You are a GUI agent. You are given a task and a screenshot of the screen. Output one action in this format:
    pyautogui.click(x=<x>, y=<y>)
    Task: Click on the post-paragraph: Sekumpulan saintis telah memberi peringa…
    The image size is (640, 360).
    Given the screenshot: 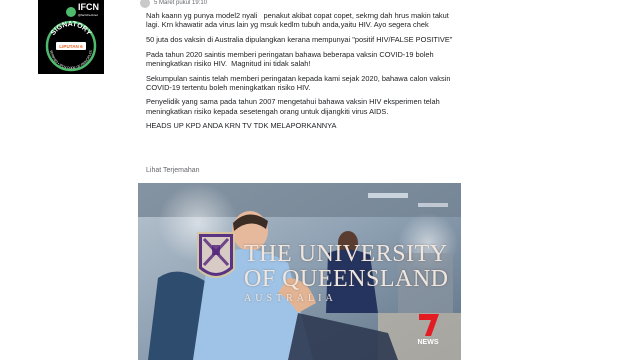 What is the action you would take?
    pyautogui.click(x=299, y=82)
    